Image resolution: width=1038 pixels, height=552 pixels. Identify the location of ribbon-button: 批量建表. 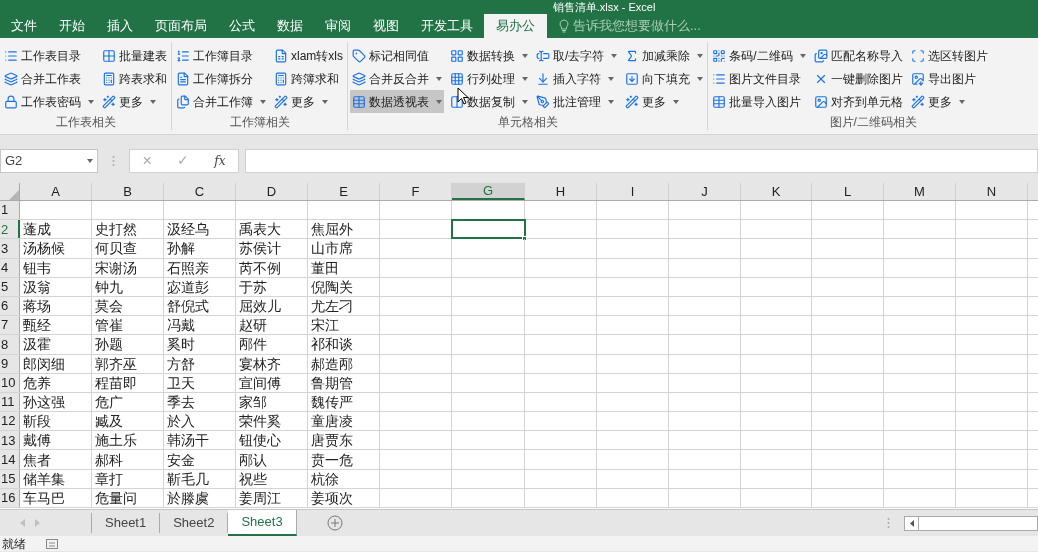
(134, 55).